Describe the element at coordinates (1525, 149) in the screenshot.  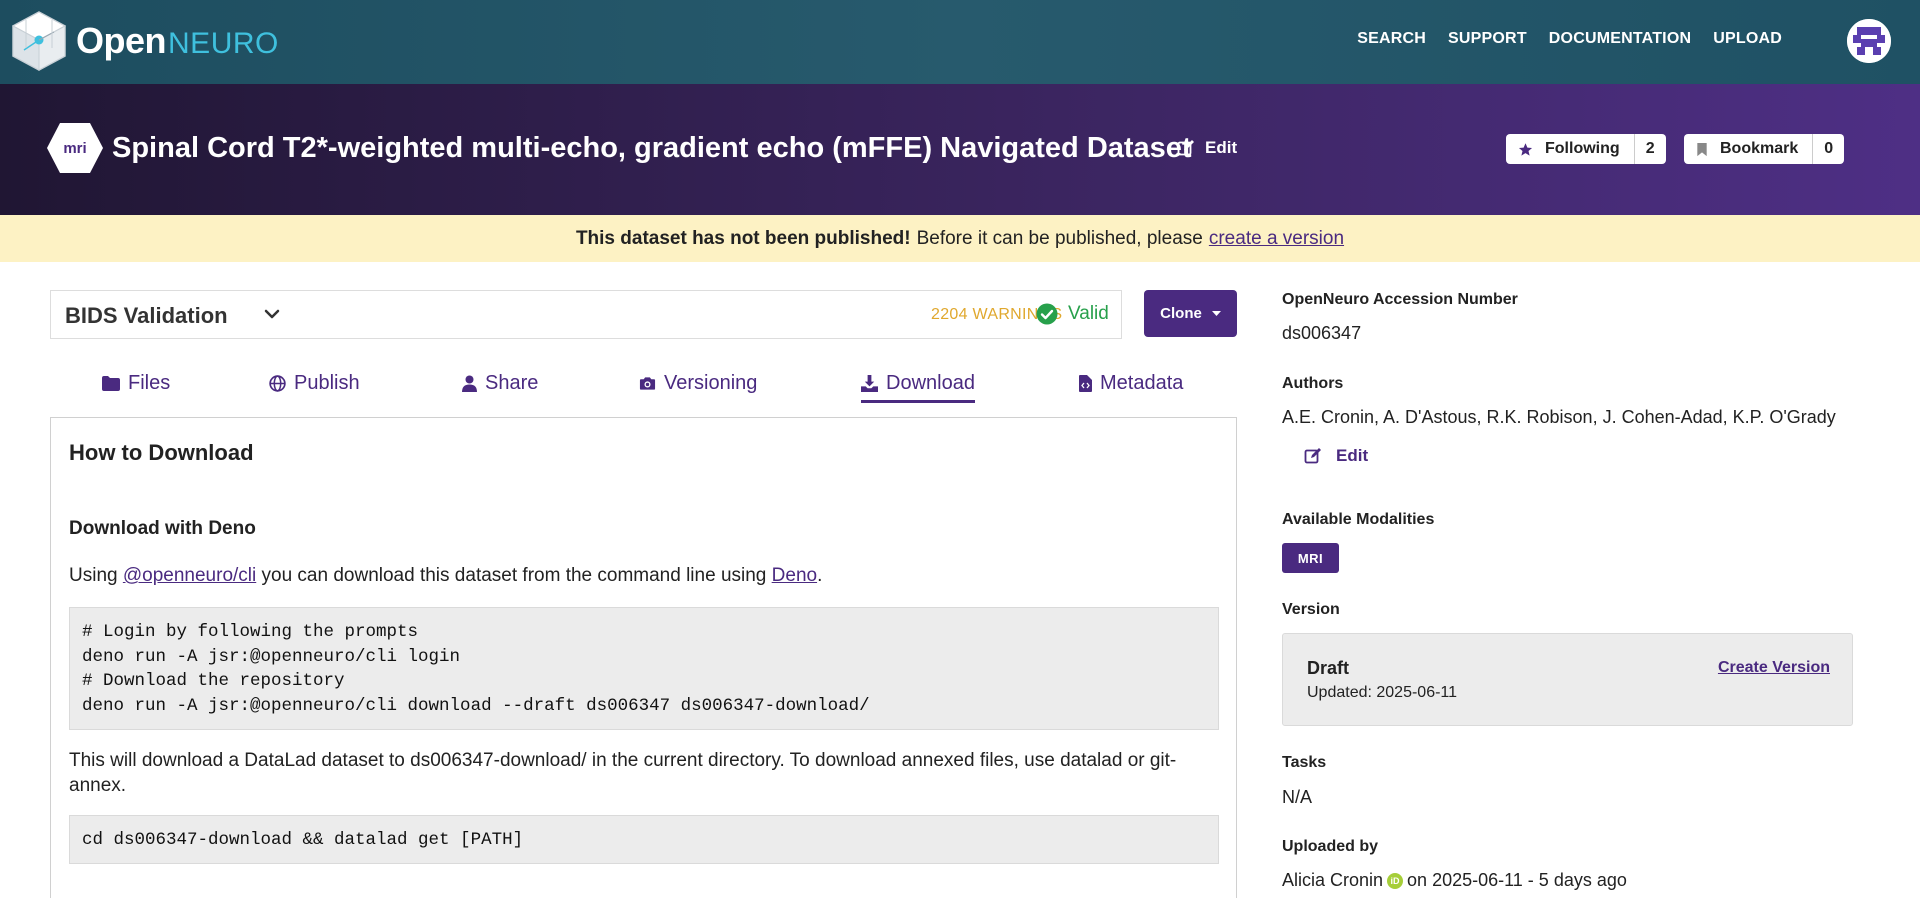
I see `star-icon` at that location.